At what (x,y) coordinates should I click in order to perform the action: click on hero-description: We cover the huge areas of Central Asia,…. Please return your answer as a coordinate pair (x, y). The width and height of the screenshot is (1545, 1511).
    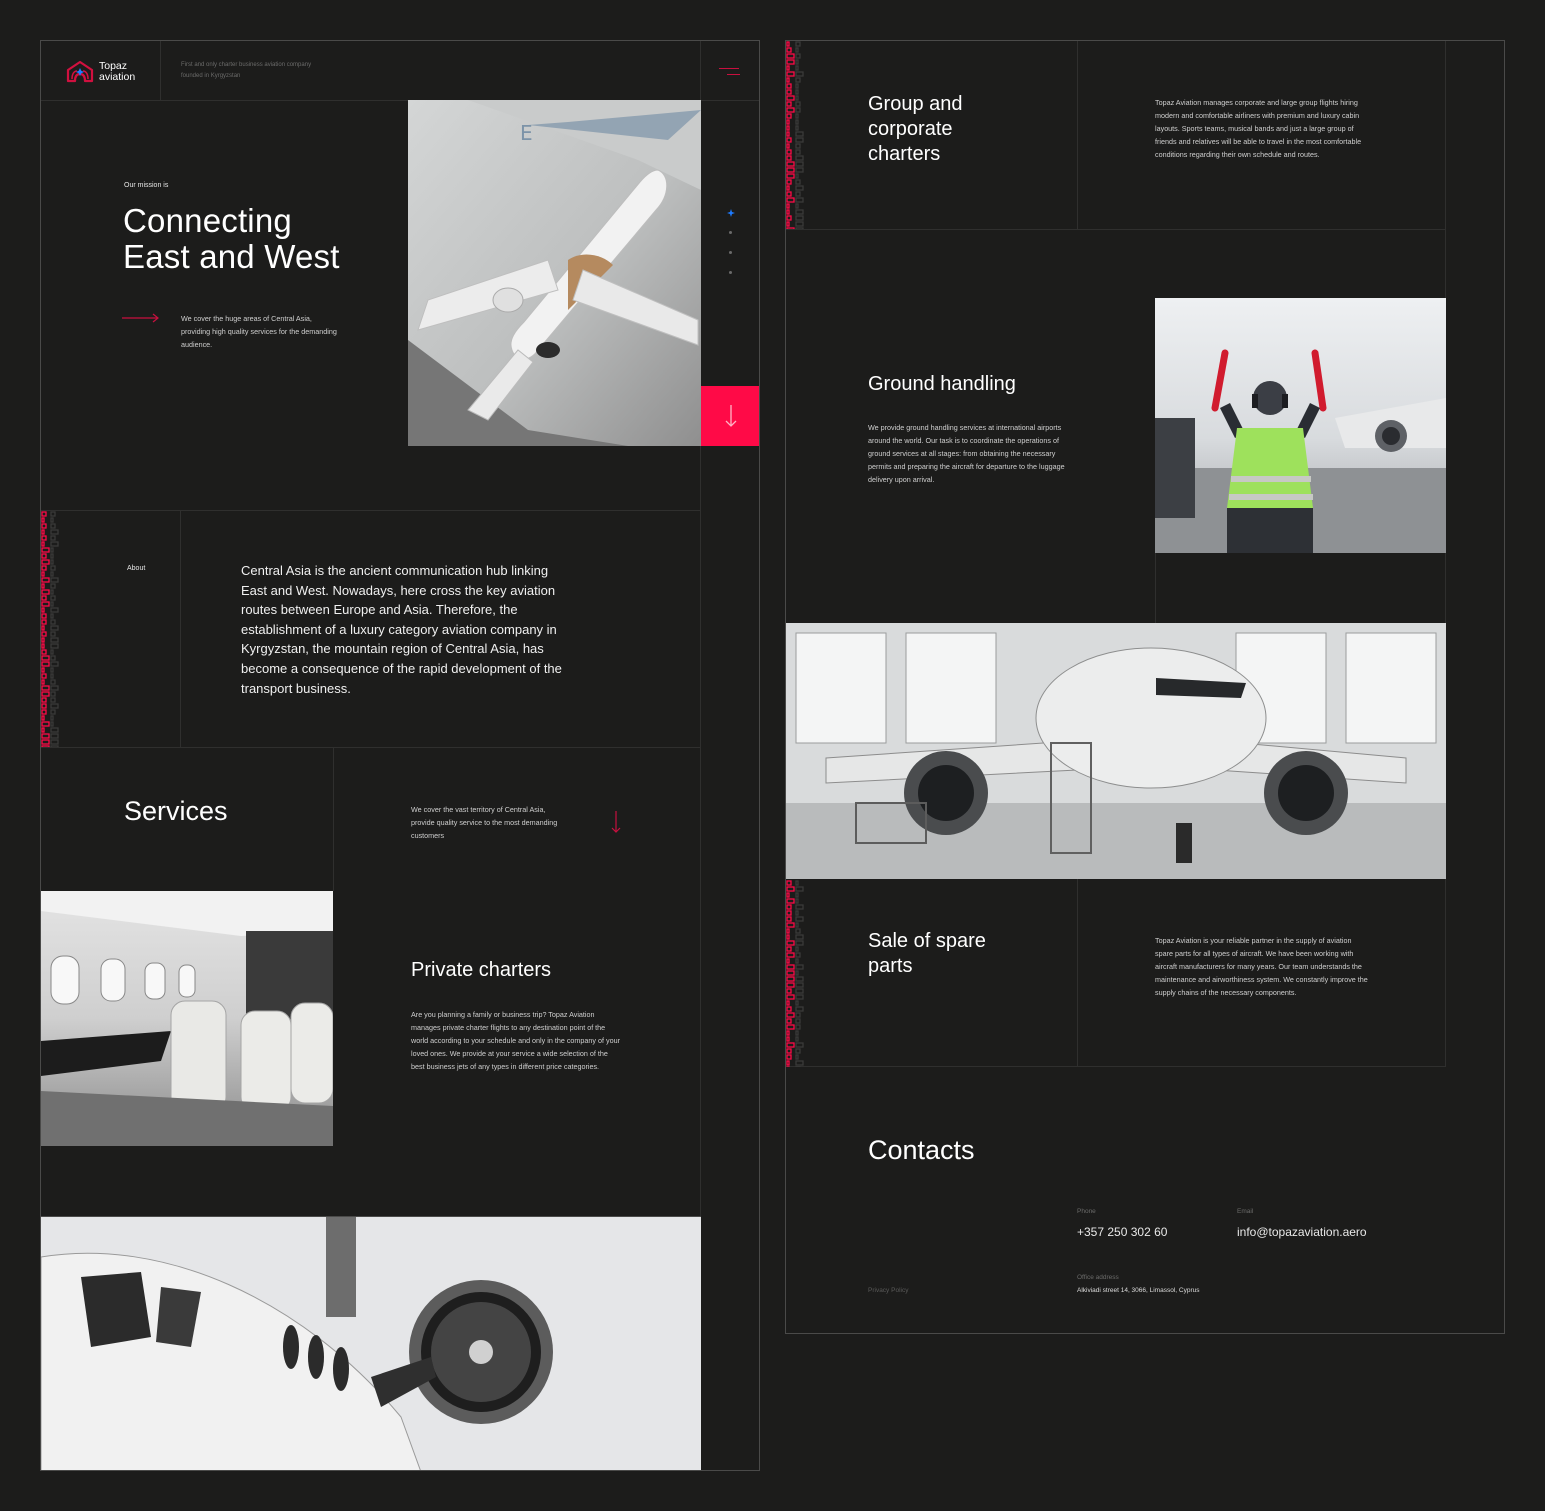
    Looking at the image, I should click on (259, 331).